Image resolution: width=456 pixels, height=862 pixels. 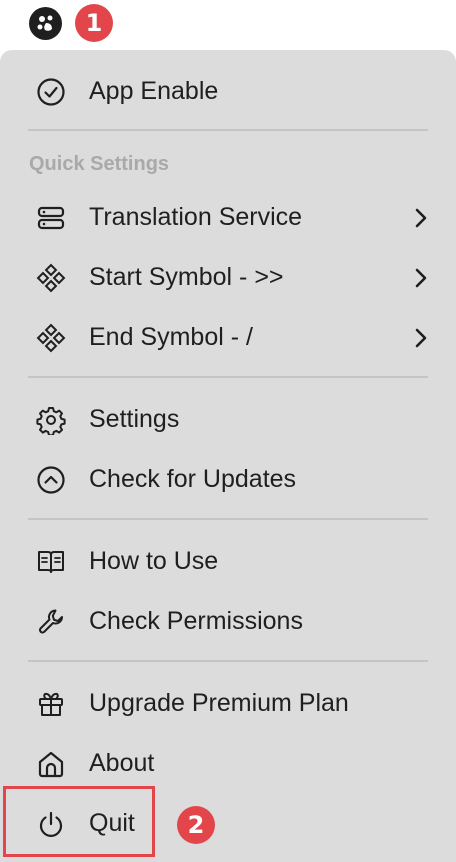 What do you see at coordinates (228, 419) in the screenshot?
I see `menu-item-settings: Settings` at bounding box center [228, 419].